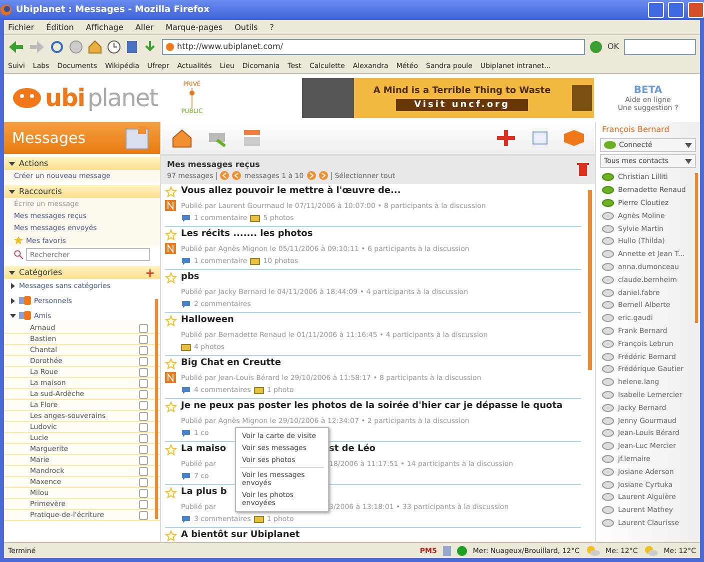  I want to click on message-title: Big Chat en Creutte, so click(231, 364).